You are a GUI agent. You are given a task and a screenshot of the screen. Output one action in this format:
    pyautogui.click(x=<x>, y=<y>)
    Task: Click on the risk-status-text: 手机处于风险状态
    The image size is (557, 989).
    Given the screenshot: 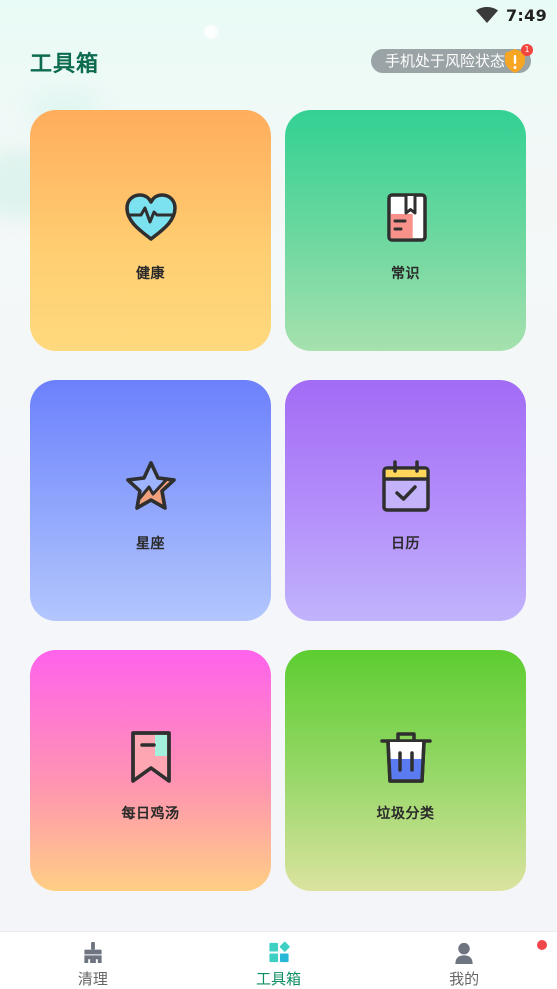 What is the action you would take?
    pyautogui.click(x=444, y=61)
    